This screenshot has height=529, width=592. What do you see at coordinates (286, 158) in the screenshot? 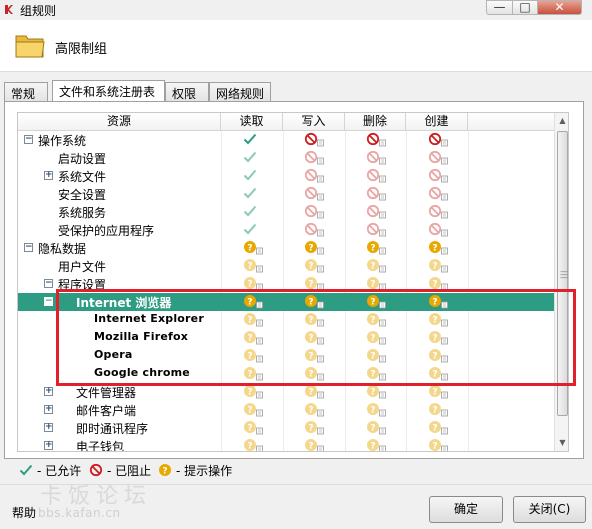
I see `table-row: 启动设置` at bounding box center [286, 158].